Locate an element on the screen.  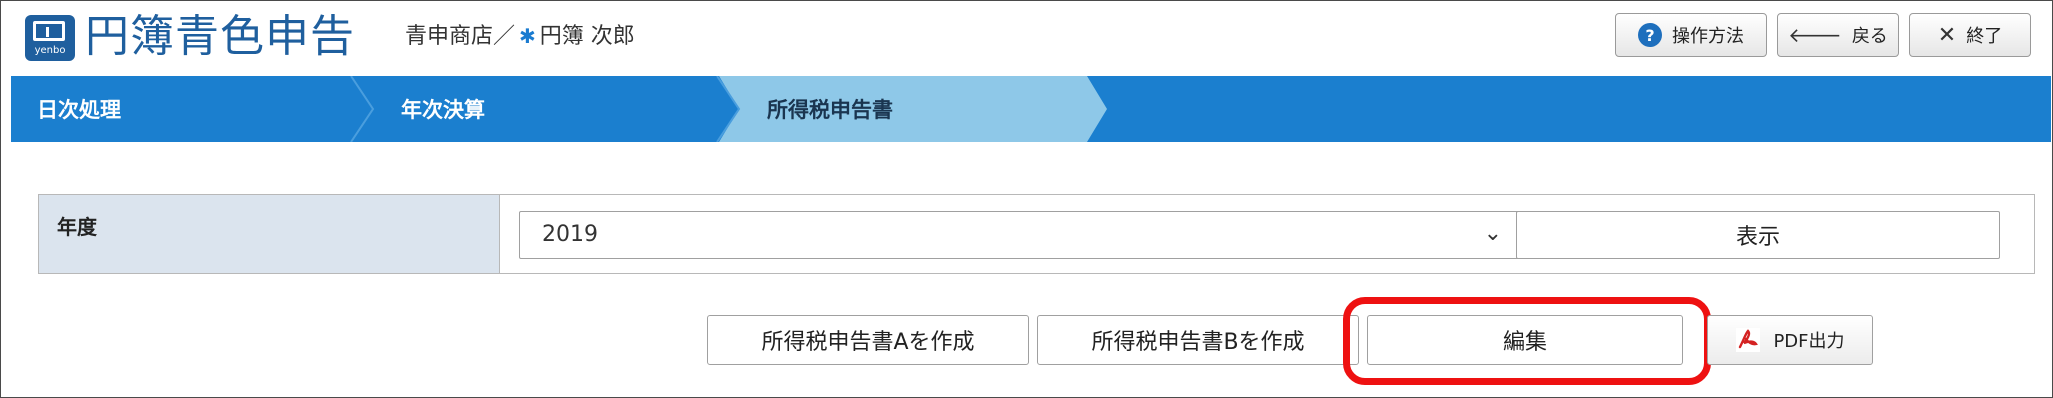
year-value: 2019 is located at coordinates (570, 234).